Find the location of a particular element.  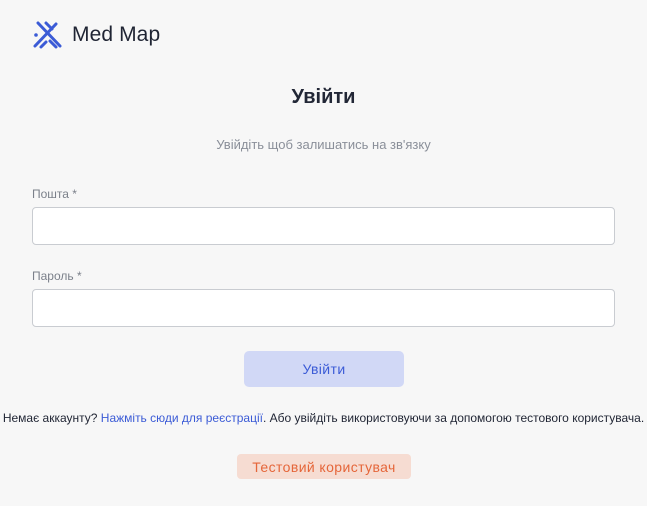

password-field is located at coordinates (323, 308).